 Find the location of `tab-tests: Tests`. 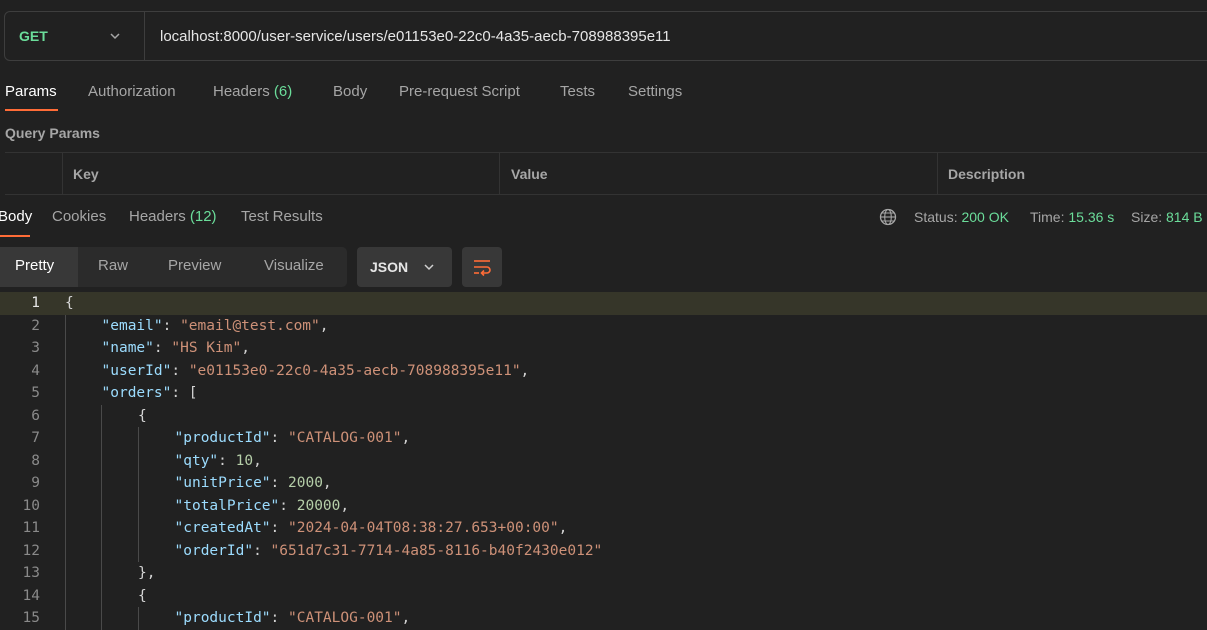

tab-tests: Tests is located at coordinates (577, 91).